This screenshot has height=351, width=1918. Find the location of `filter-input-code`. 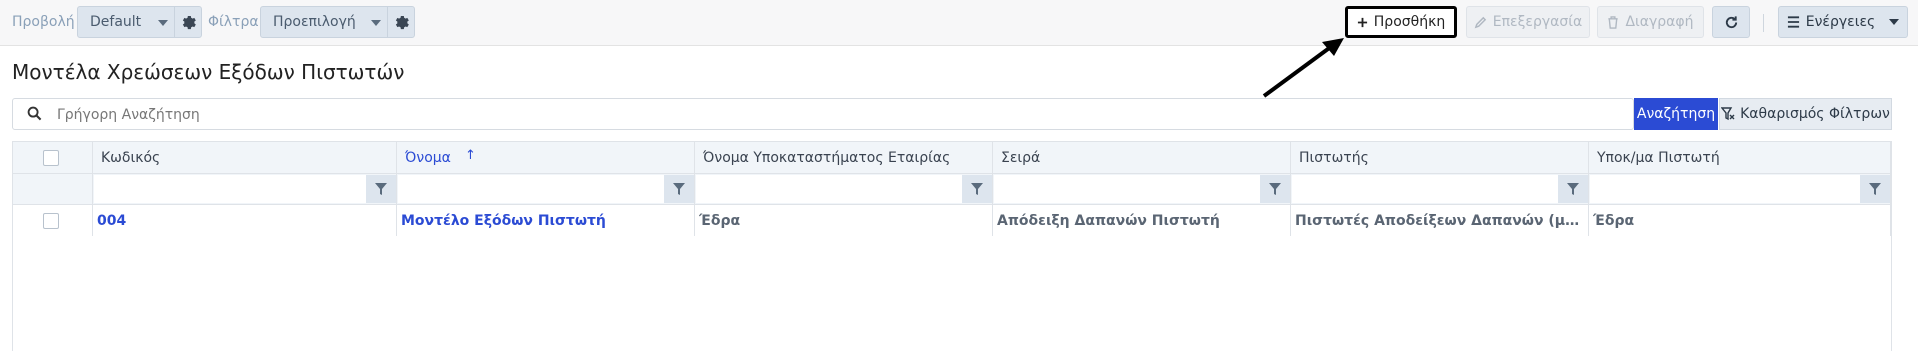

filter-input-code is located at coordinates (230, 189).